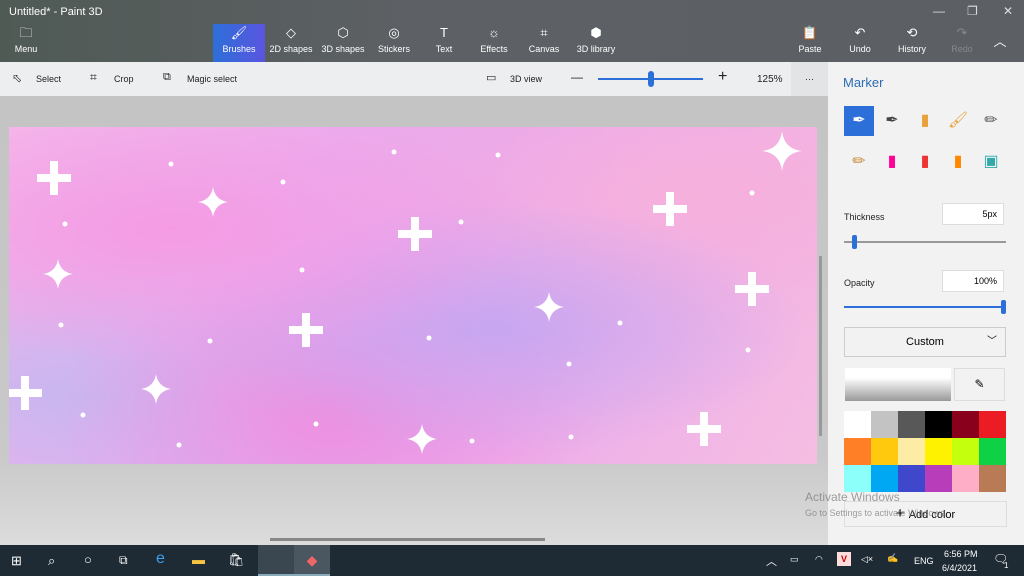 The image size is (1024, 576). Describe the element at coordinates (276, 560) in the screenshot. I see `paint-icon` at that location.